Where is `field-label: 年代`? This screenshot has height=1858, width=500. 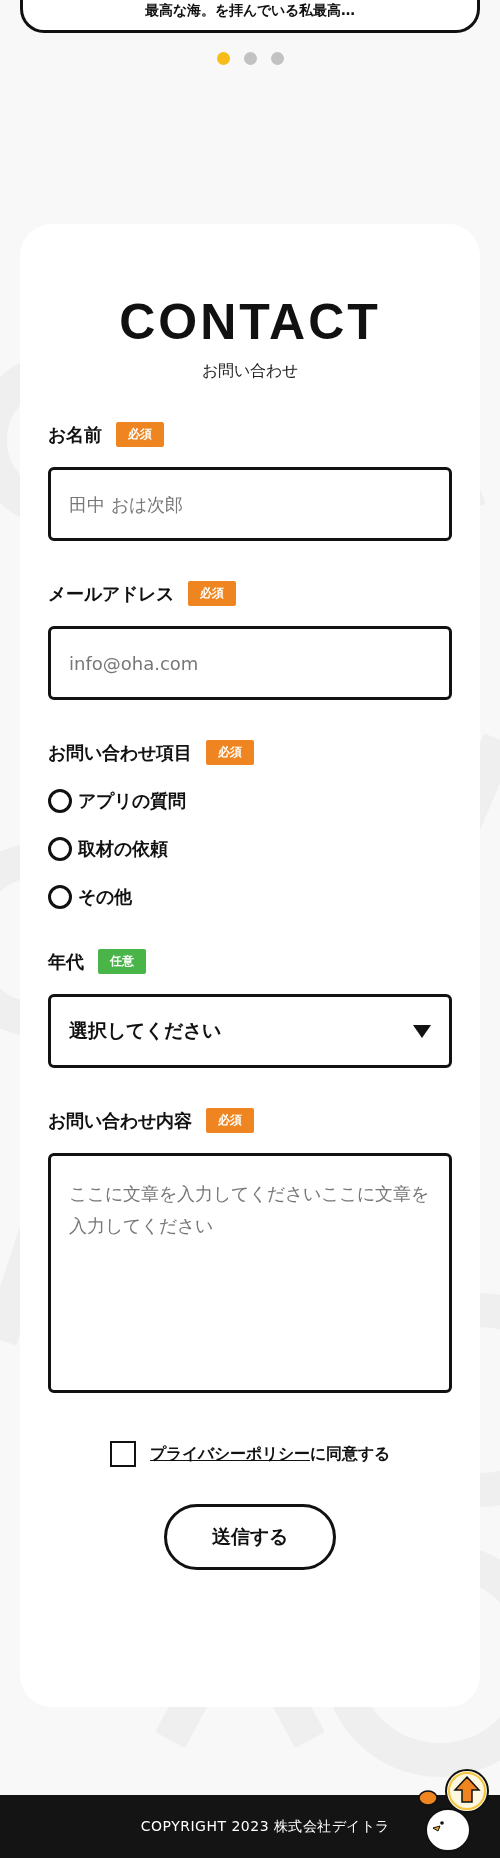
field-label: 年代 is located at coordinates (66, 961).